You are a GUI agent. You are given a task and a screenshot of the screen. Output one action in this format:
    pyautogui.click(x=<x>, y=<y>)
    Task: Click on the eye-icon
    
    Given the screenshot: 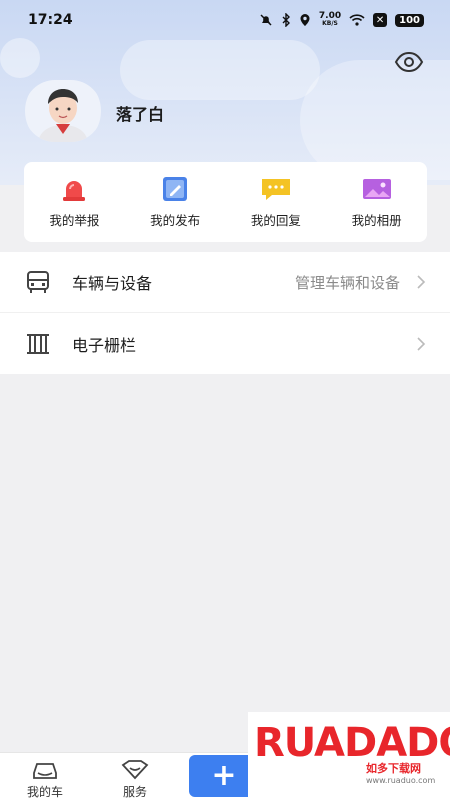 What is the action you would take?
    pyautogui.click(x=409, y=62)
    